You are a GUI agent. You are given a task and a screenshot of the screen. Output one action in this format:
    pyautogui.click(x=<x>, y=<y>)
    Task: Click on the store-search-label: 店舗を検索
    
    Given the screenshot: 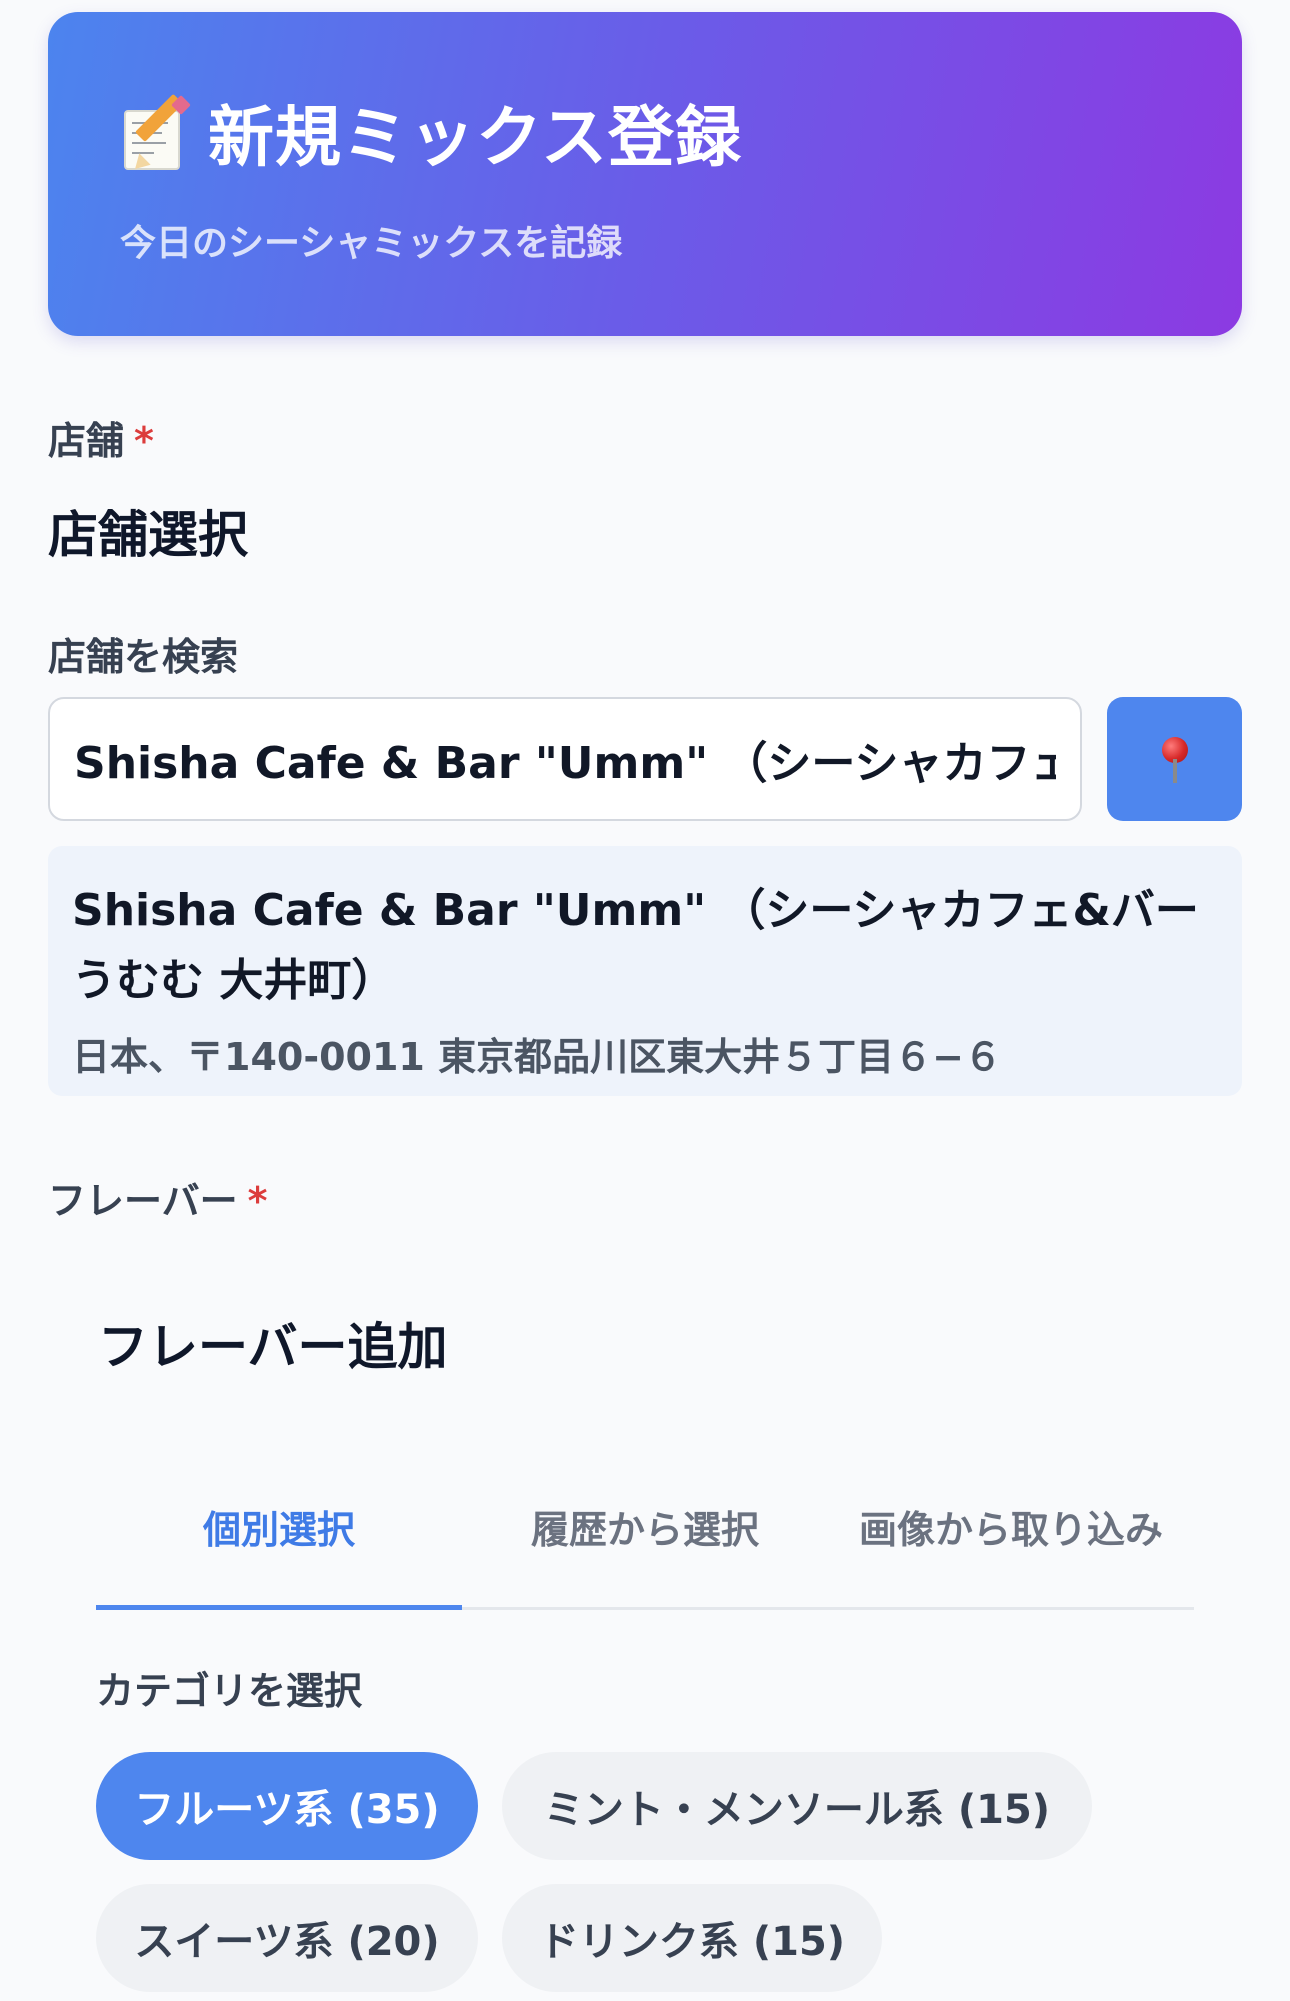 What is the action you would take?
    pyautogui.click(x=143, y=657)
    